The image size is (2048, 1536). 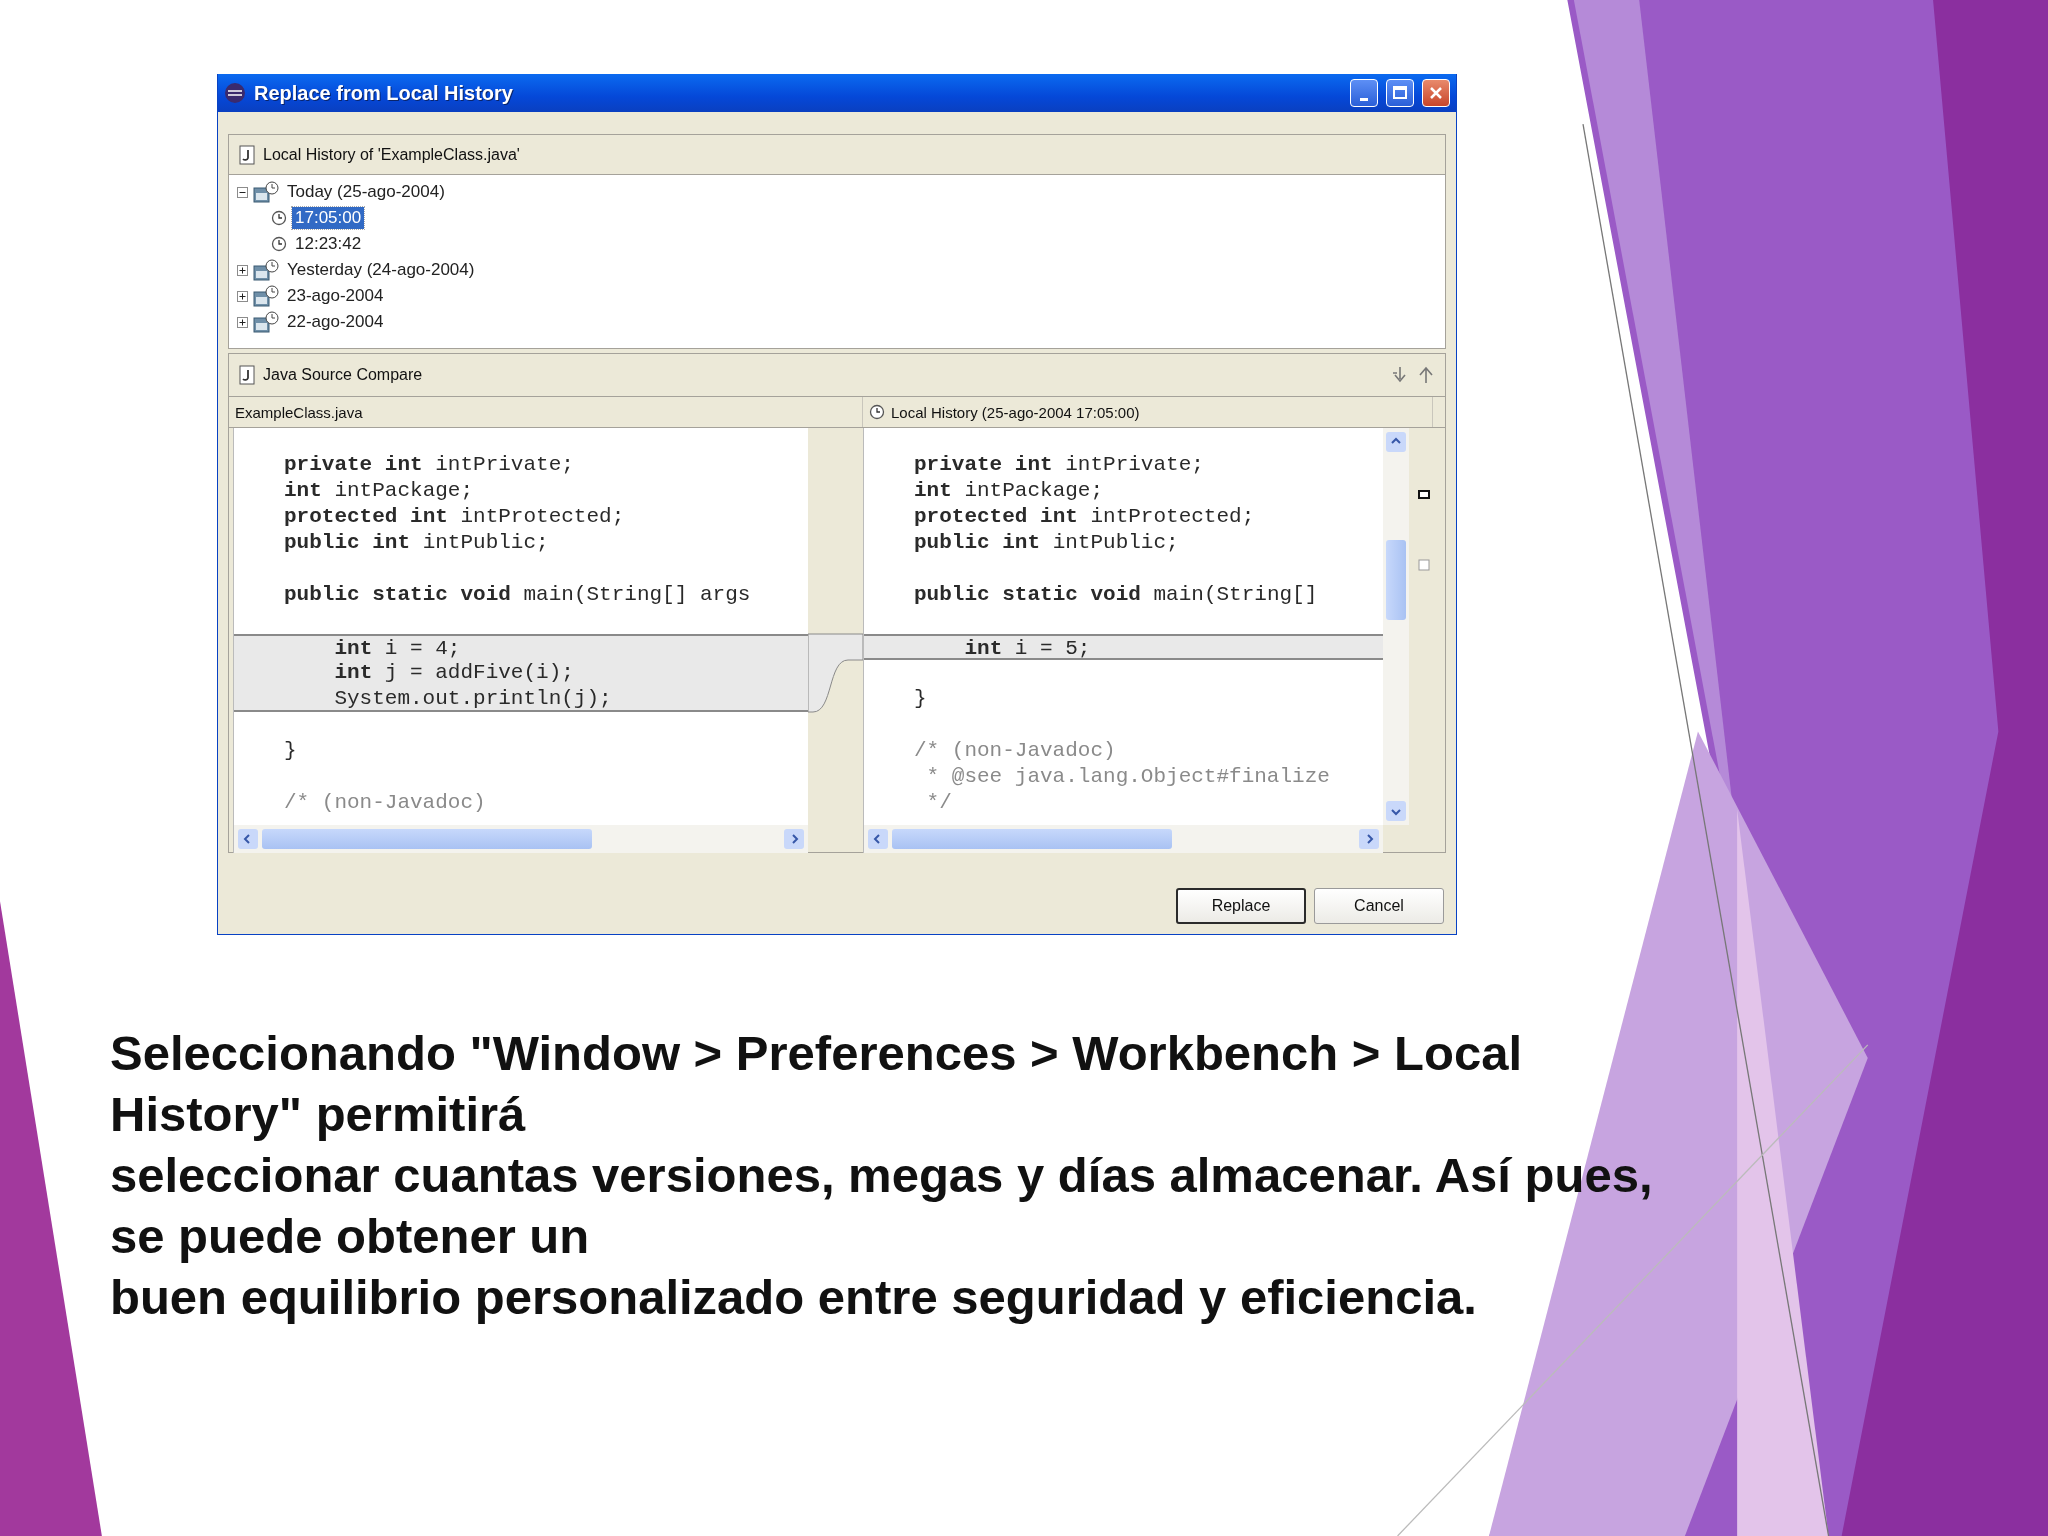 What do you see at coordinates (242, 192) in the screenshot?
I see `collapse-icon` at bounding box center [242, 192].